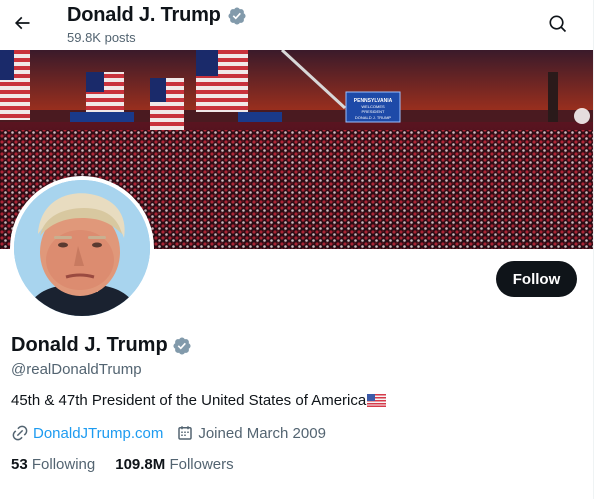  Describe the element at coordinates (373, 111) in the screenshot. I see `svg-text: PRESIDENT` at that location.